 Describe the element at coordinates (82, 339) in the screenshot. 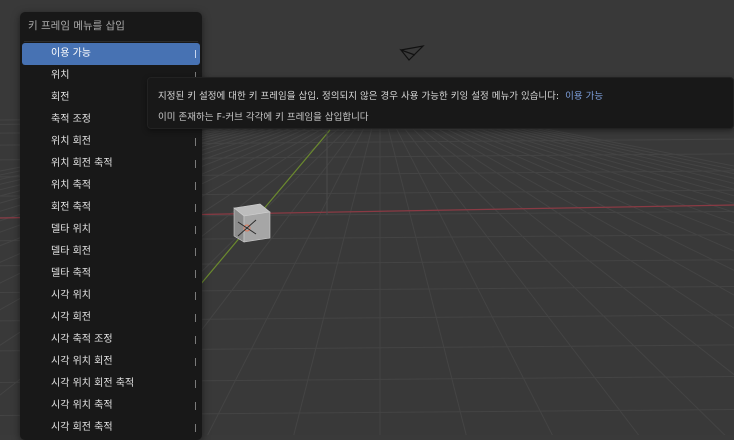

I see `menu-item-label: 시각 축적 조정` at that location.